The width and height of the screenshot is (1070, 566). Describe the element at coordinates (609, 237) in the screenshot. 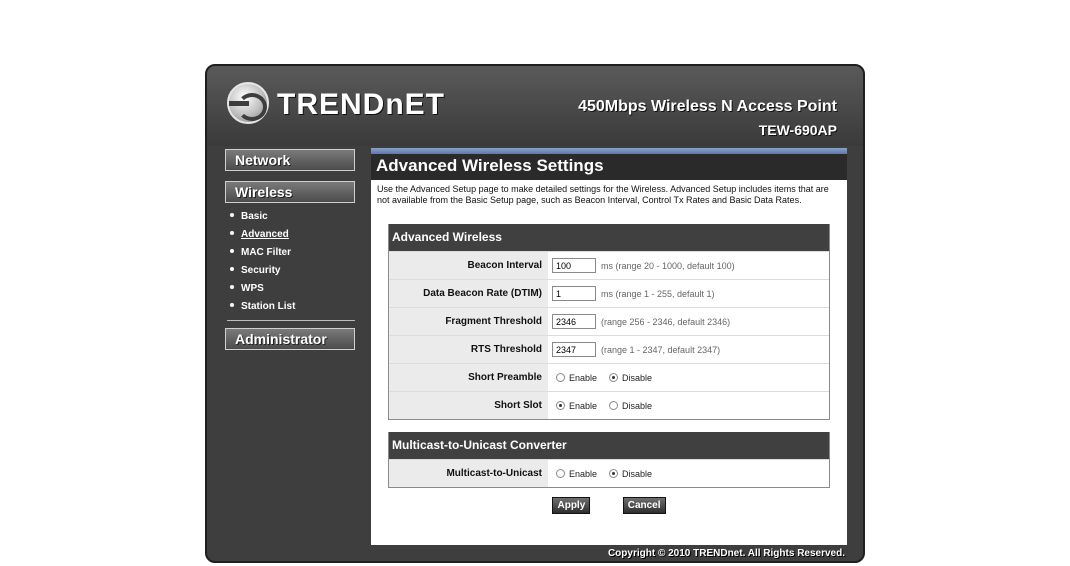

I see `section-heading: Advanced Wireless` at that location.